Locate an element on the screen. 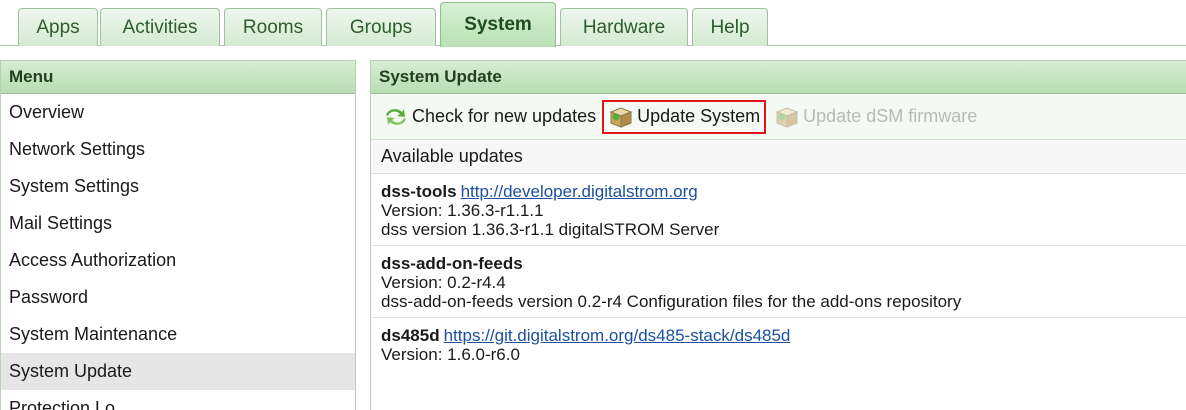  sidebar-item-system-settings: System Settings is located at coordinates (178, 186).